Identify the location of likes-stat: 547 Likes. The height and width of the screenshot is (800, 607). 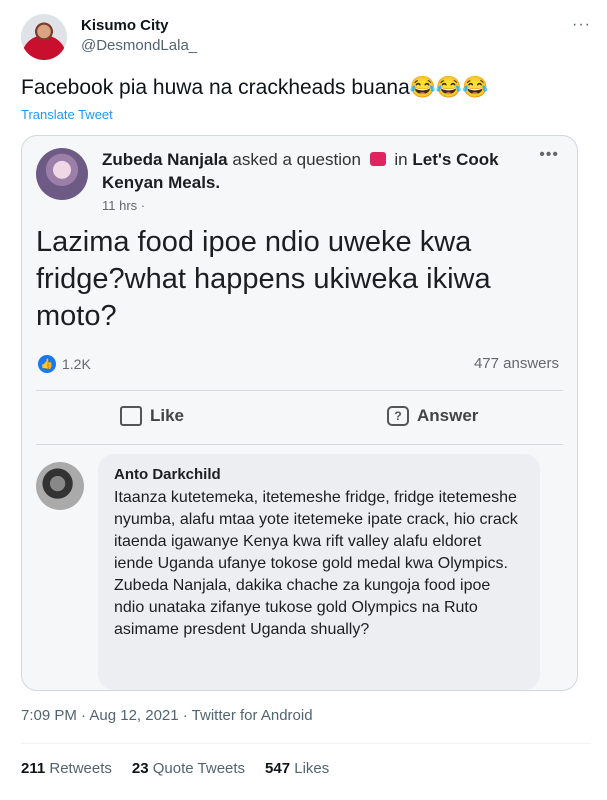
(297, 768).